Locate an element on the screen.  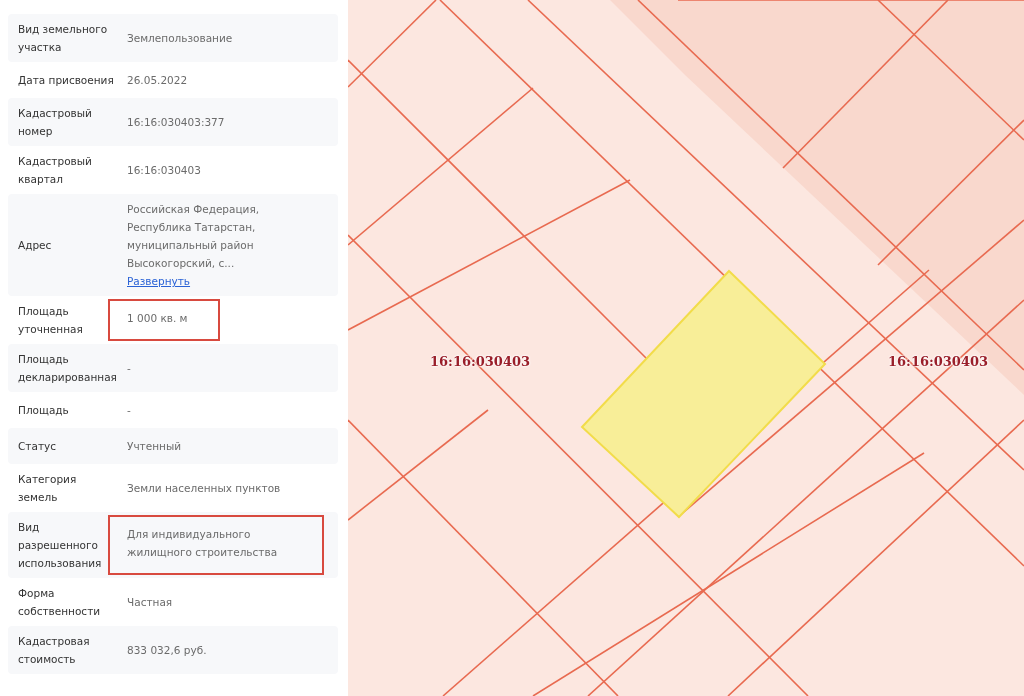
property-value: Частная is located at coordinates (150, 602).